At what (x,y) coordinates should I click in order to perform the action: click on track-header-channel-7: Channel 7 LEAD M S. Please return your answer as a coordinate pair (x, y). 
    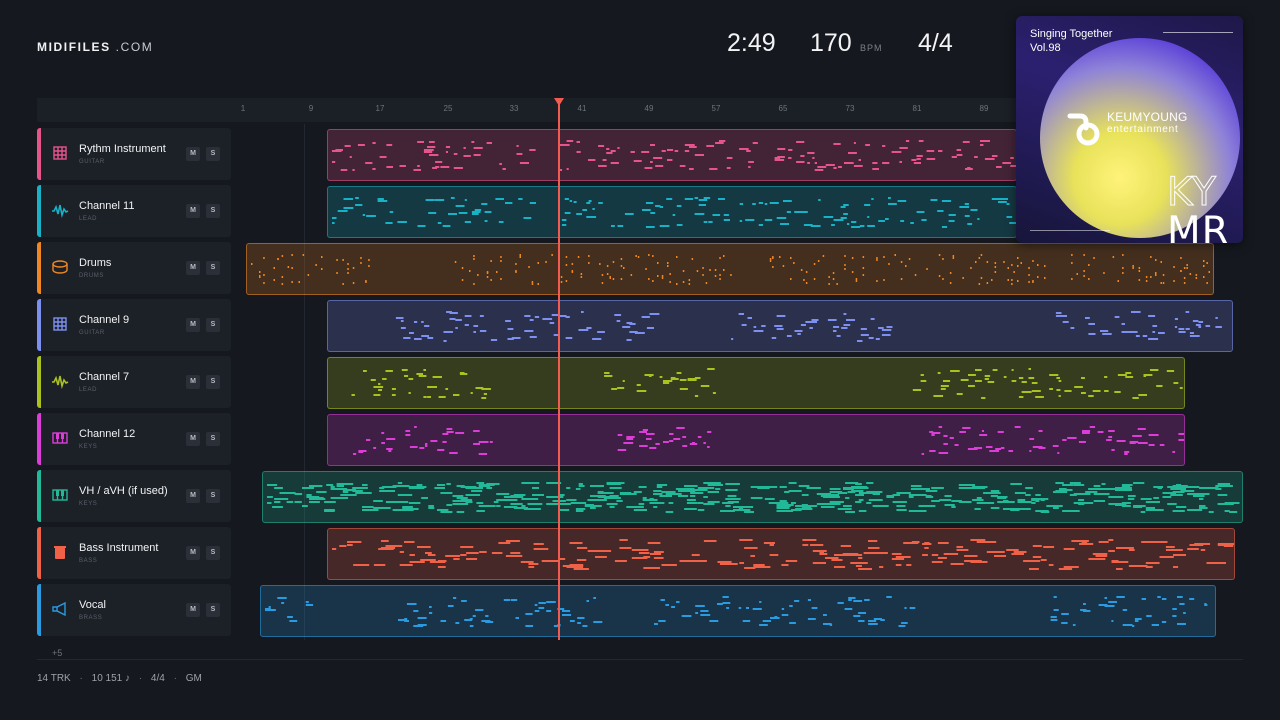
    Looking at the image, I should click on (134, 382).